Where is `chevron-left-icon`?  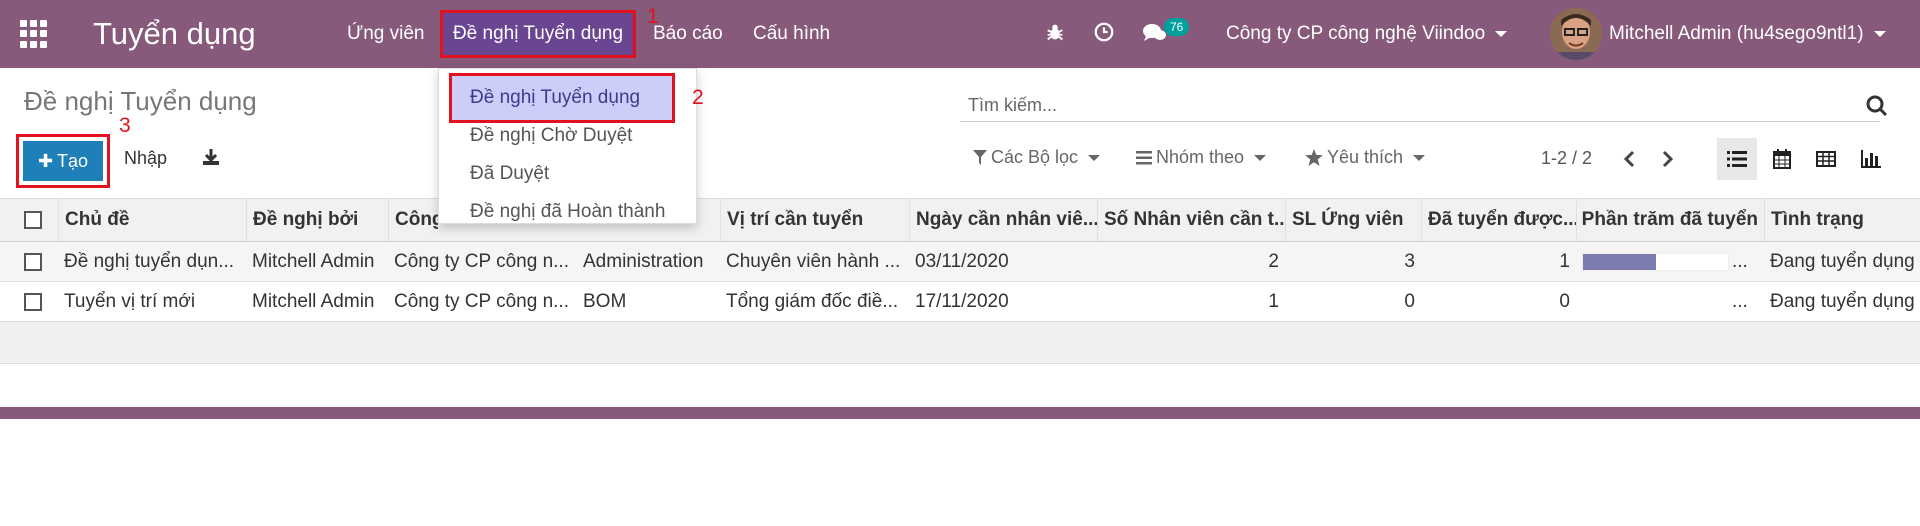
chevron-left-icon is located at coordinates (1629, 161).